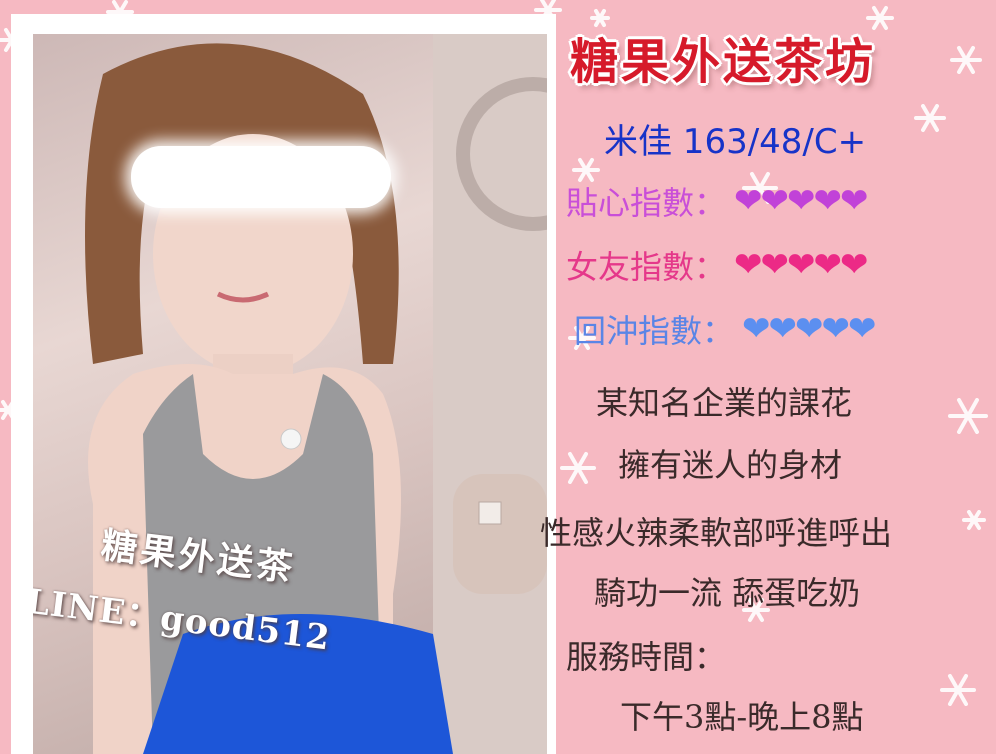 Image resolution: width=996 pixels, height=754 pixels. I want to click on shop-title: 糖果外送茶坊, so click(723, 62).